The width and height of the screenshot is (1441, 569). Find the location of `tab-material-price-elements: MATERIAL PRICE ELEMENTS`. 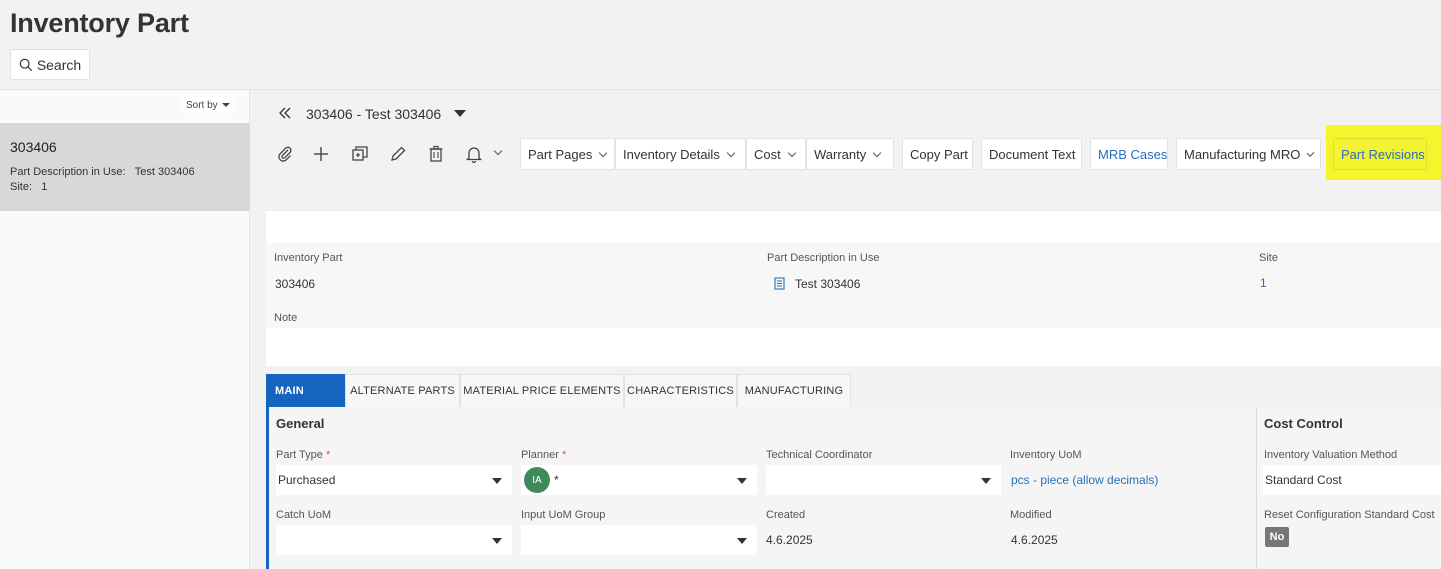

tab-material-price-elements: MATERIAL PRICE ELEMENTS is located at coordinates (542, 390).